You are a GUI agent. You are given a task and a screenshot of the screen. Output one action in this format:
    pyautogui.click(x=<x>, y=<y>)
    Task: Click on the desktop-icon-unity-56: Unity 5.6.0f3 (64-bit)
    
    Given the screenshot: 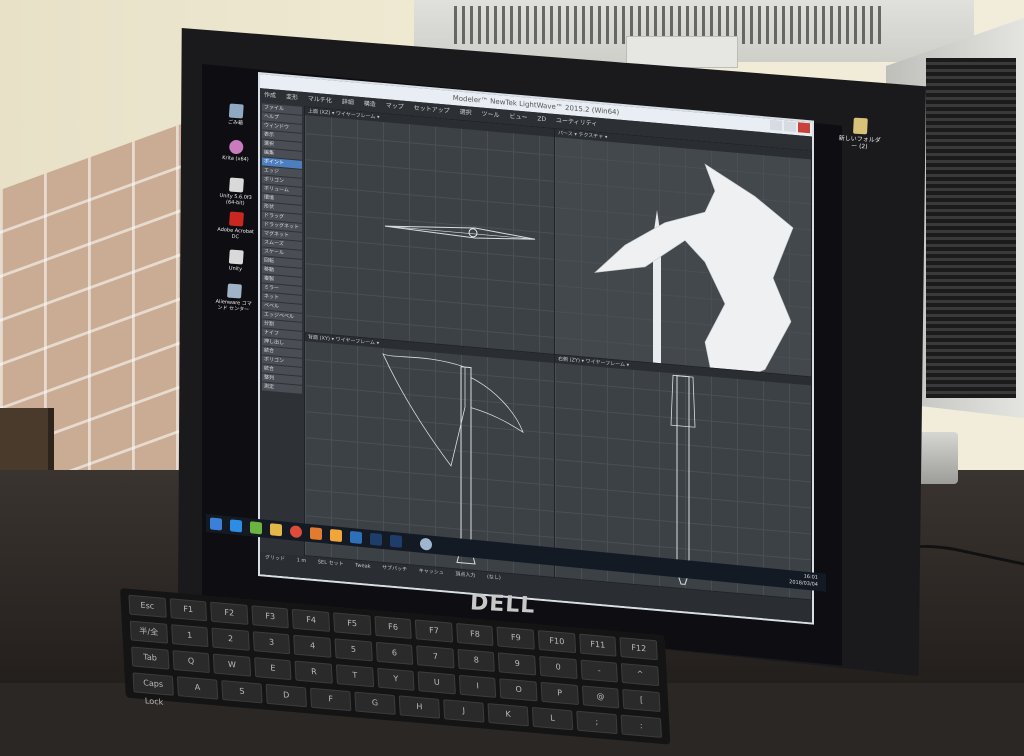 What is the action you would take?
    pyautogui.click(x=236, y=192)
    